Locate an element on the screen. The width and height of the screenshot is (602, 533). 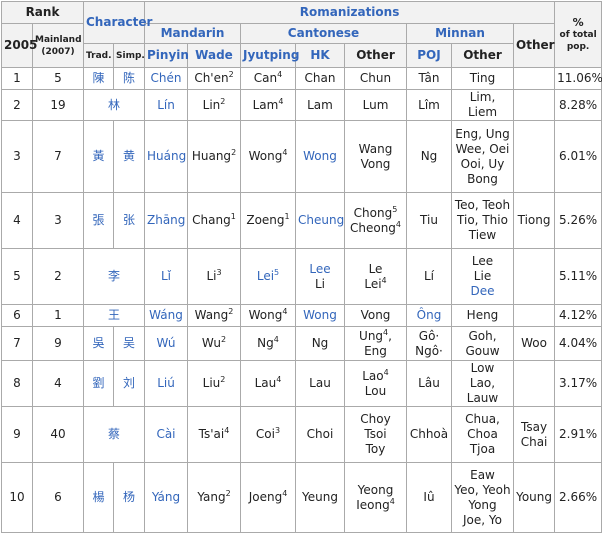
other-romanization: Tsay Chai is located at coordinates (534, 434).